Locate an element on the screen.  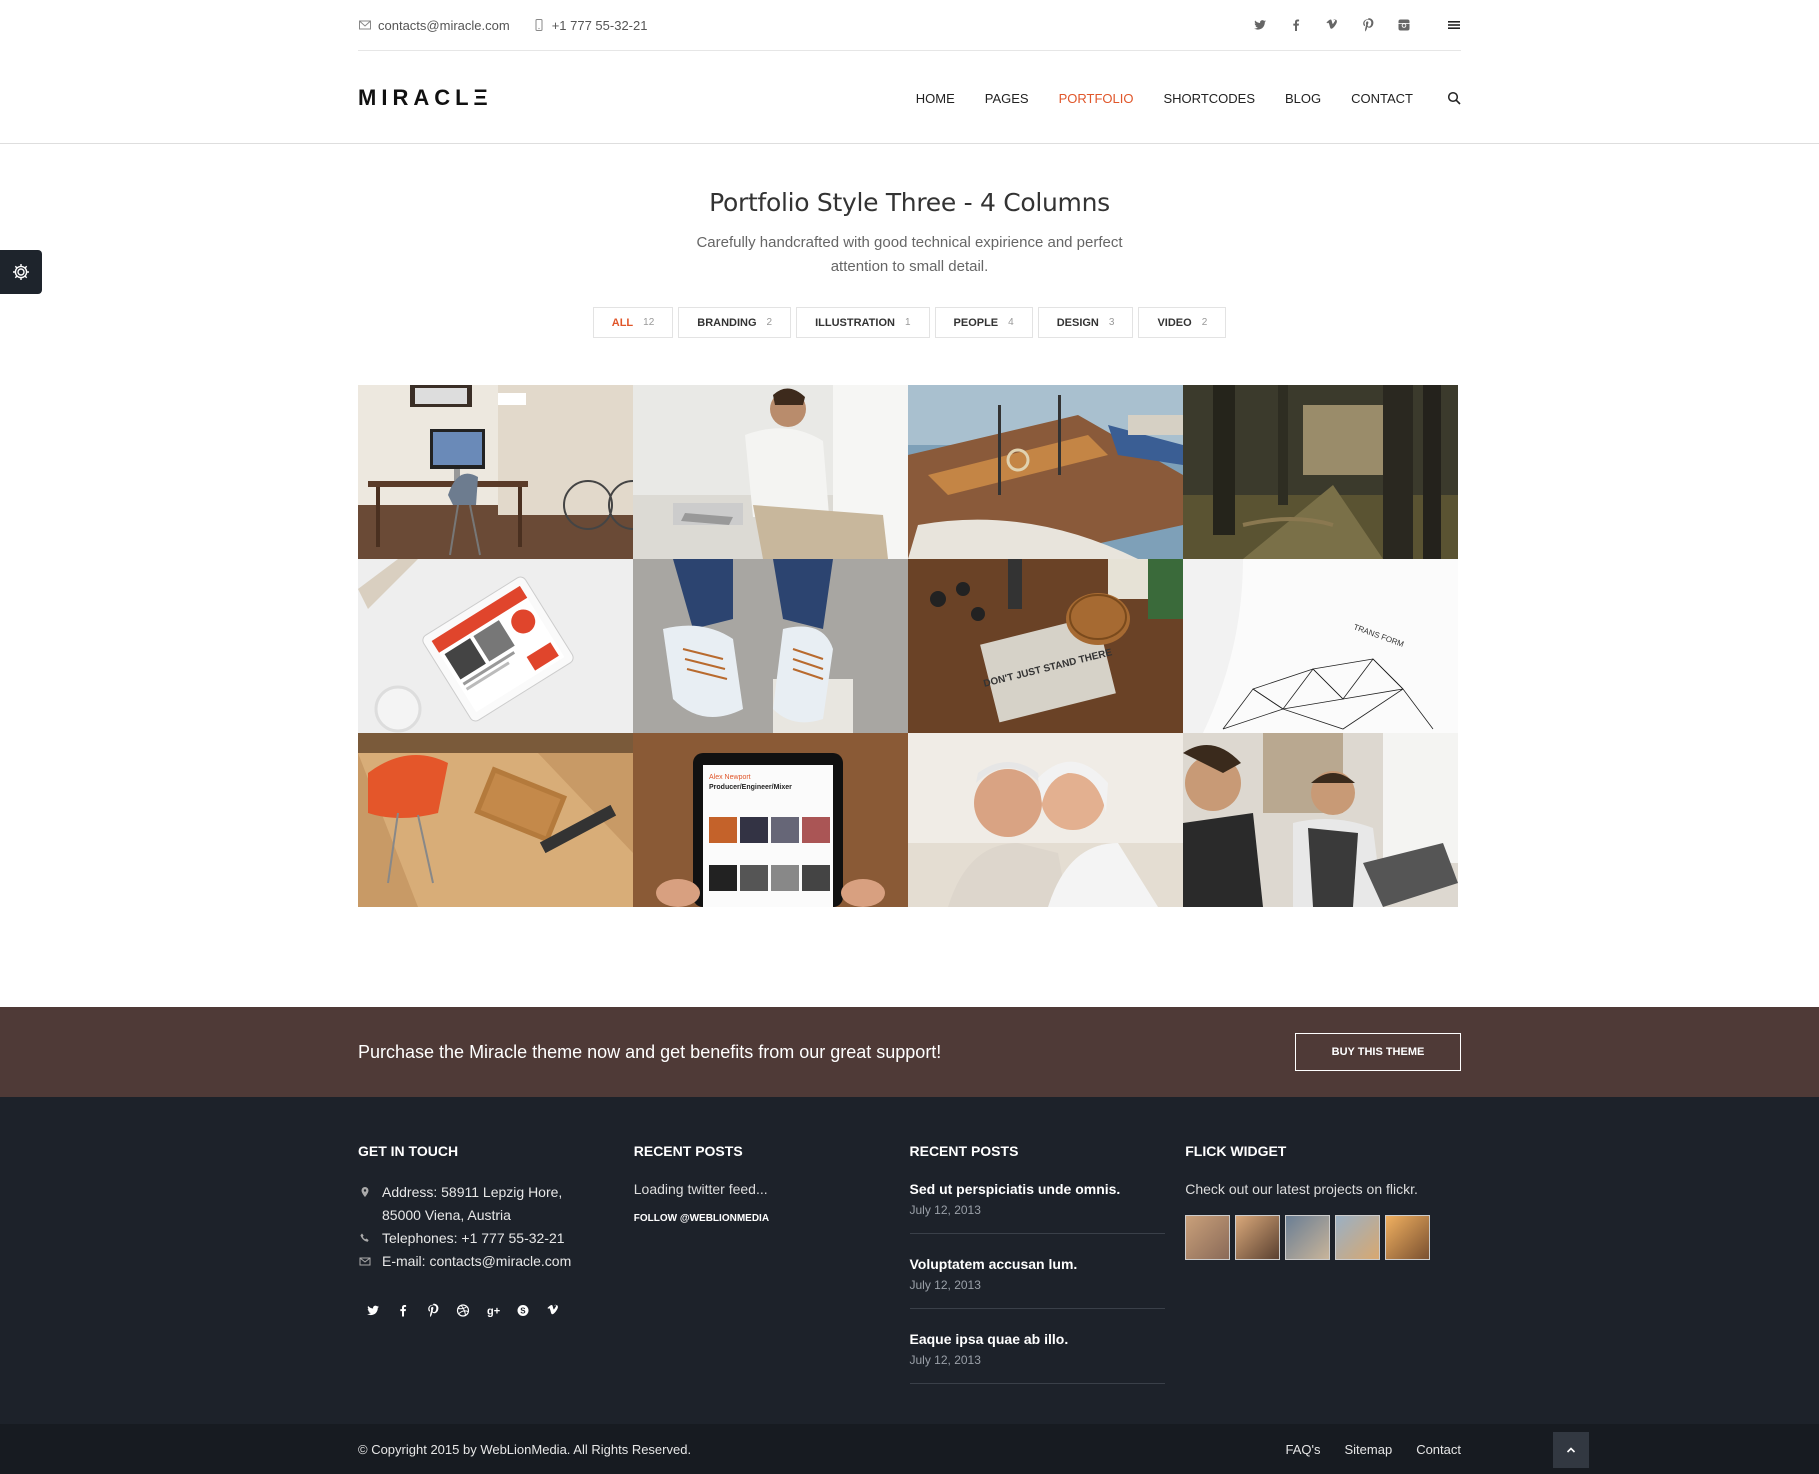
recent-post: Voluptatem accusan lum. July 12, 2013 is located at coordinates (1037, 1282).